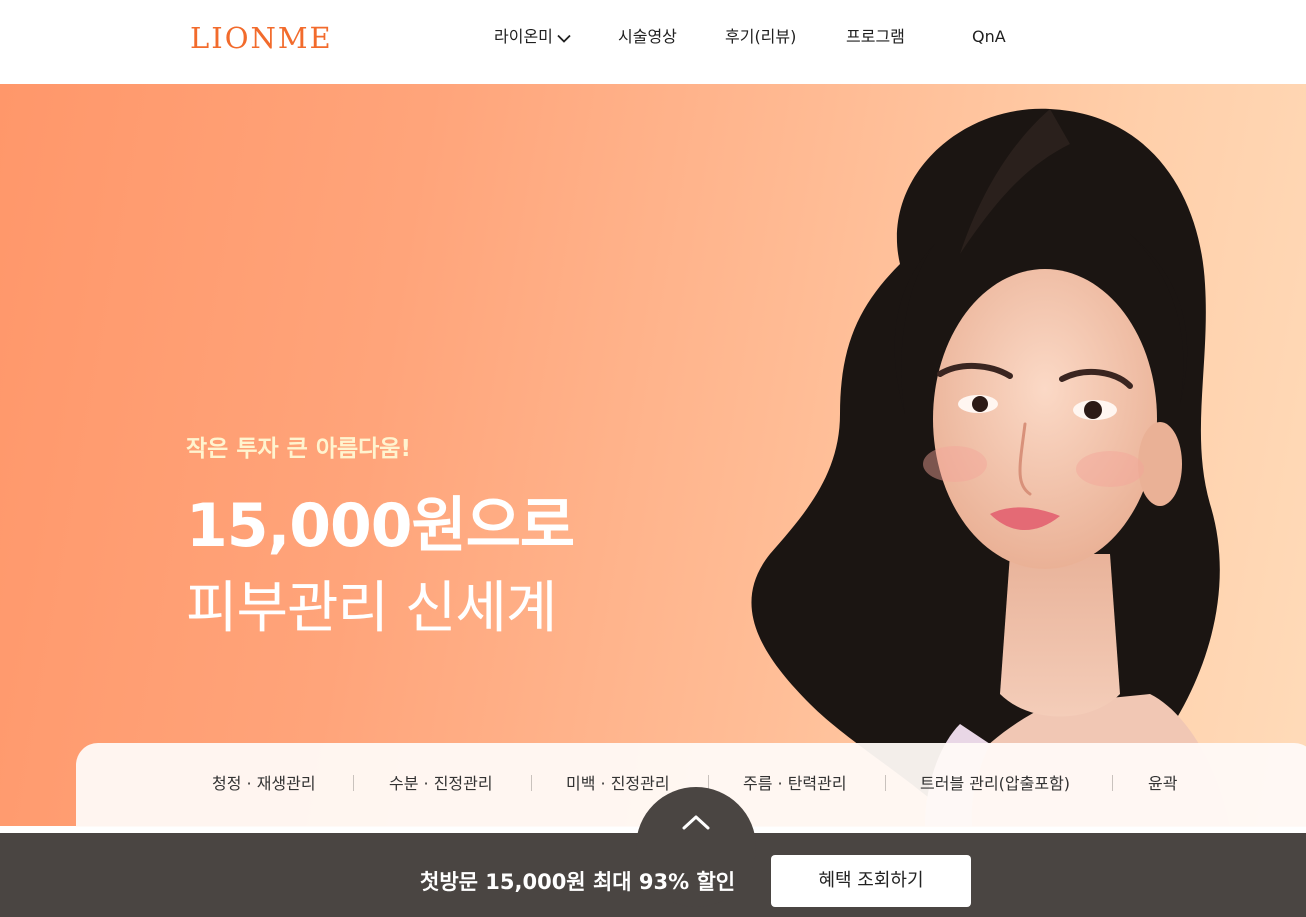  I want to click on nav-item-reviews: 후기(리뷰), so click(760, 37).